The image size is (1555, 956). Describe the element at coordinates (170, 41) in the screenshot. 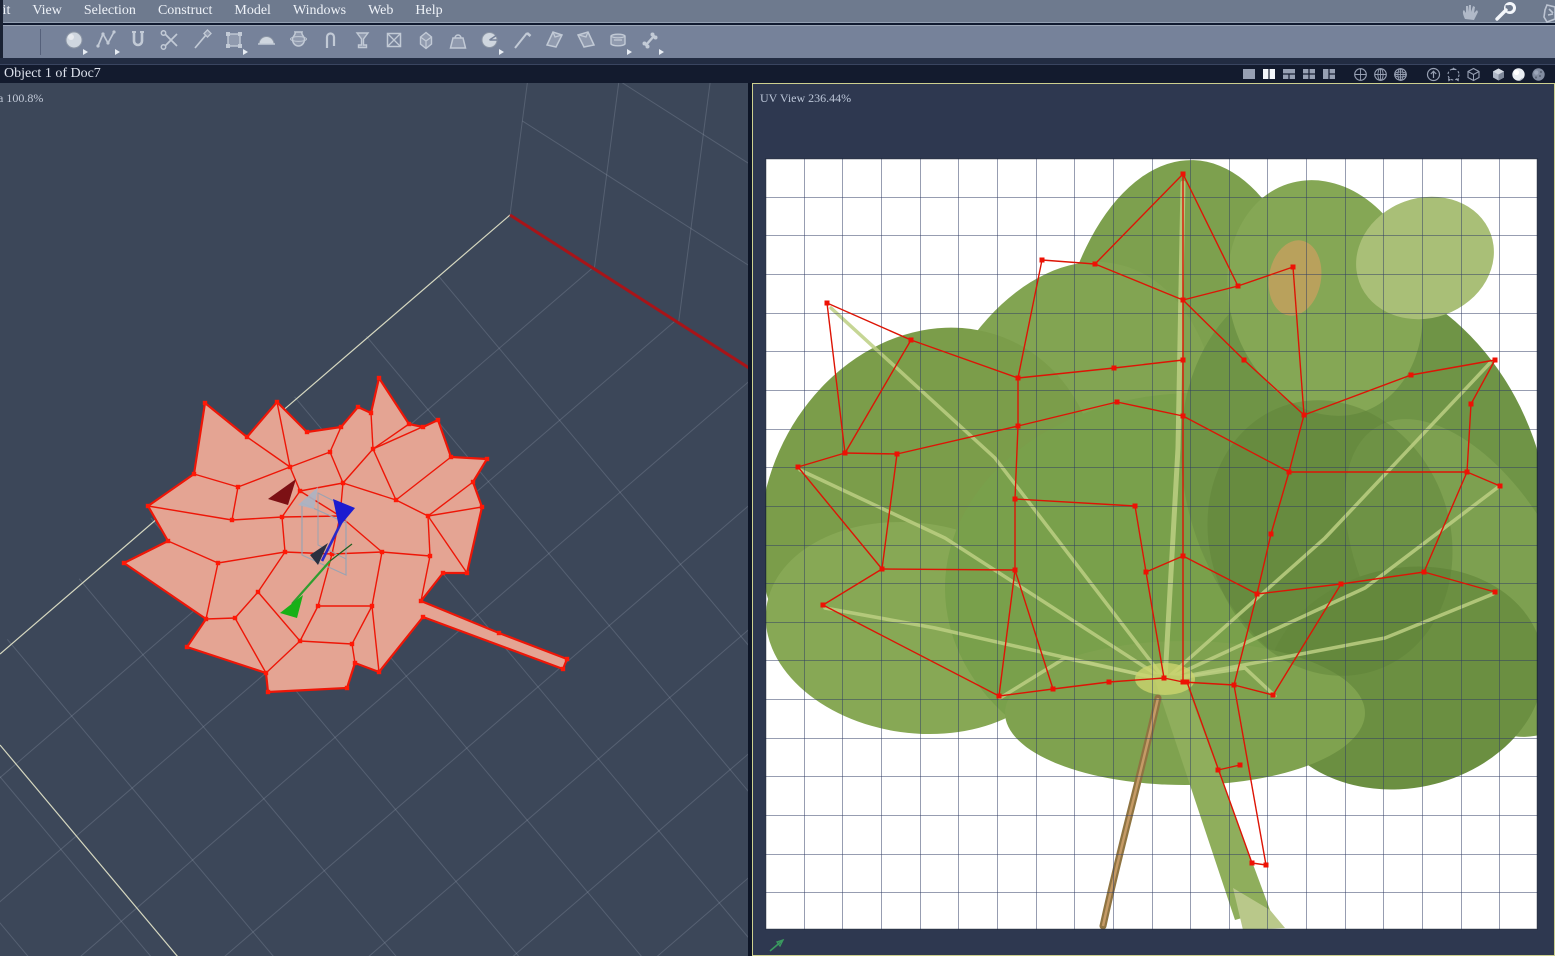

I see `scissors-tool-icon` at that location.